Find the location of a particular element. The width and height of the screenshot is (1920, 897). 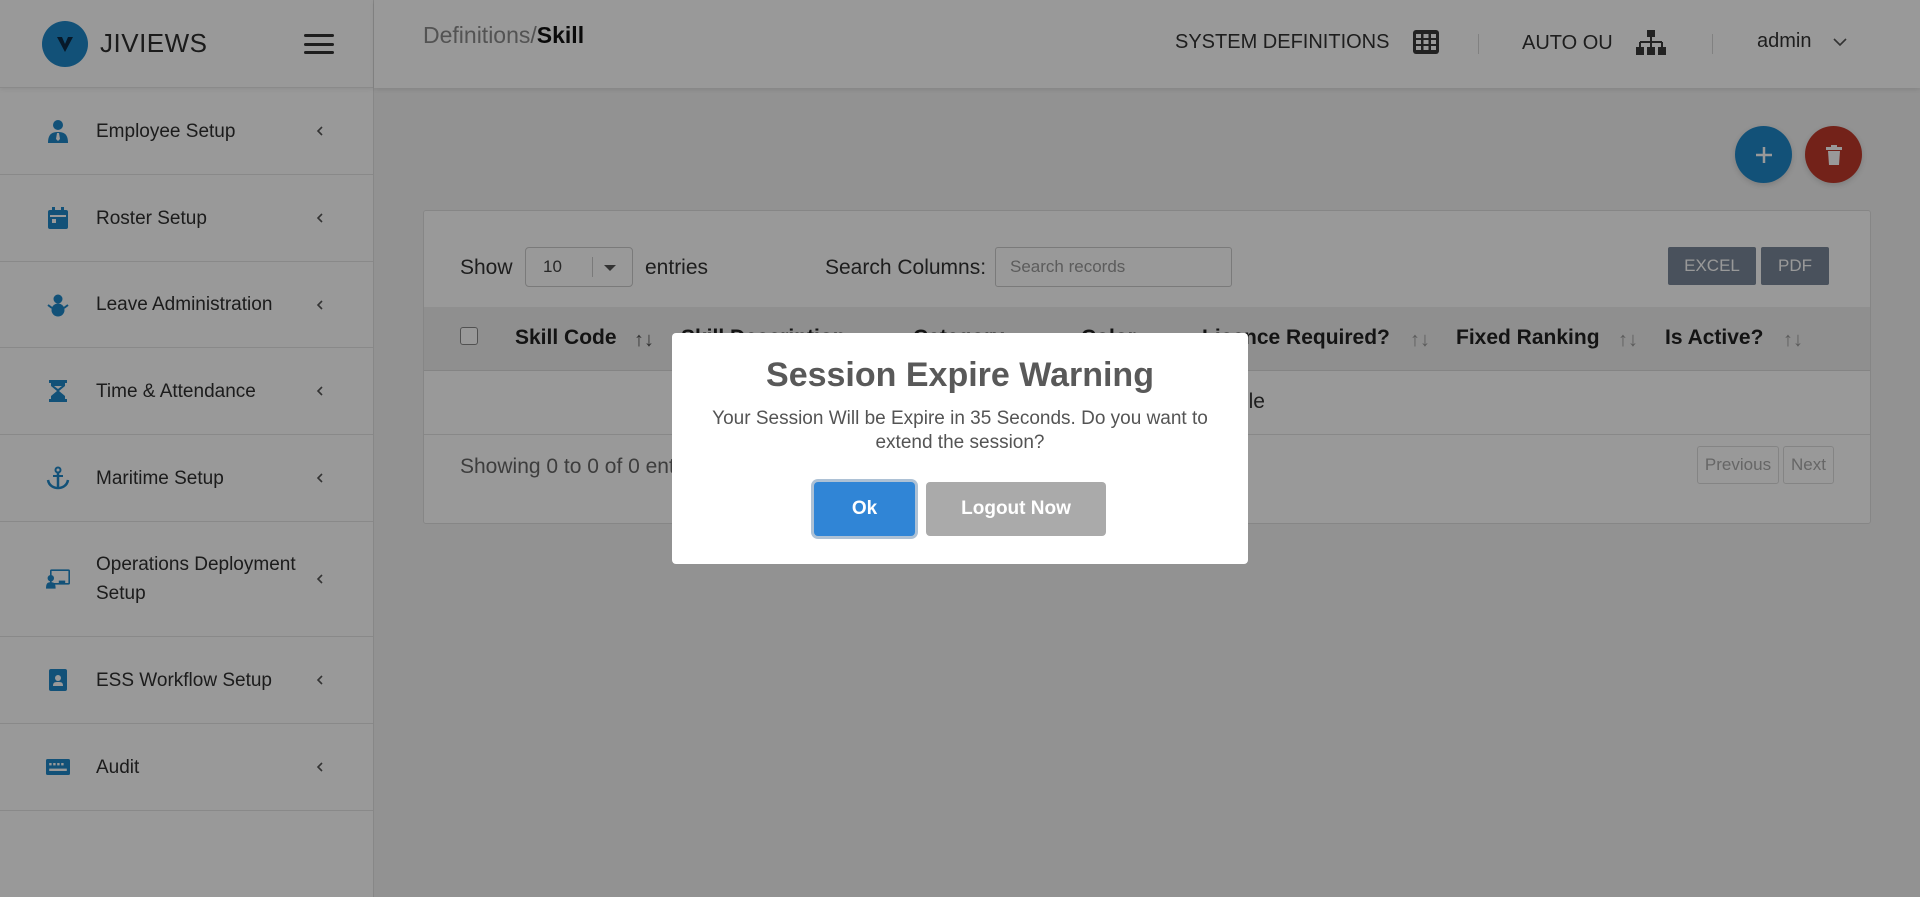

logout-now-button: Logout Now is located at coordinates (1016, 509).